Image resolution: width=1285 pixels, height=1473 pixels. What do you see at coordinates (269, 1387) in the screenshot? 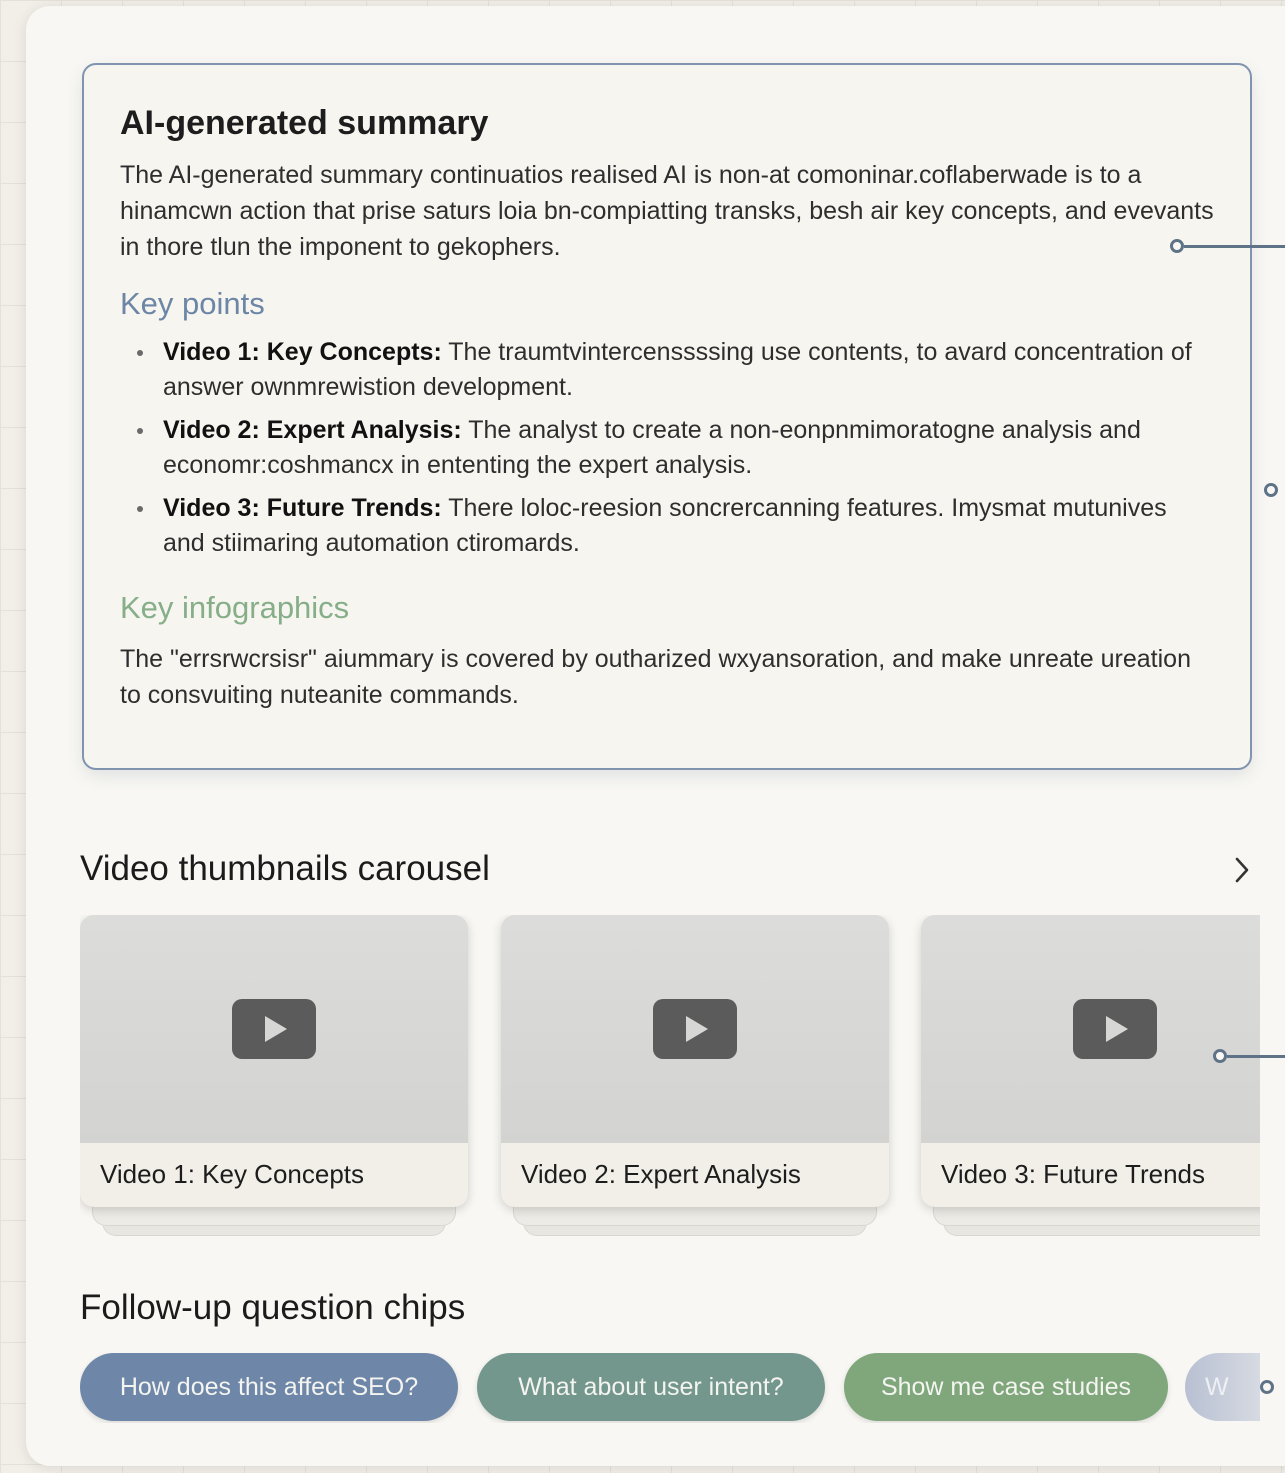
I see `chip-seo: How does this affect SEO?` at bounding box center [269, 1387].